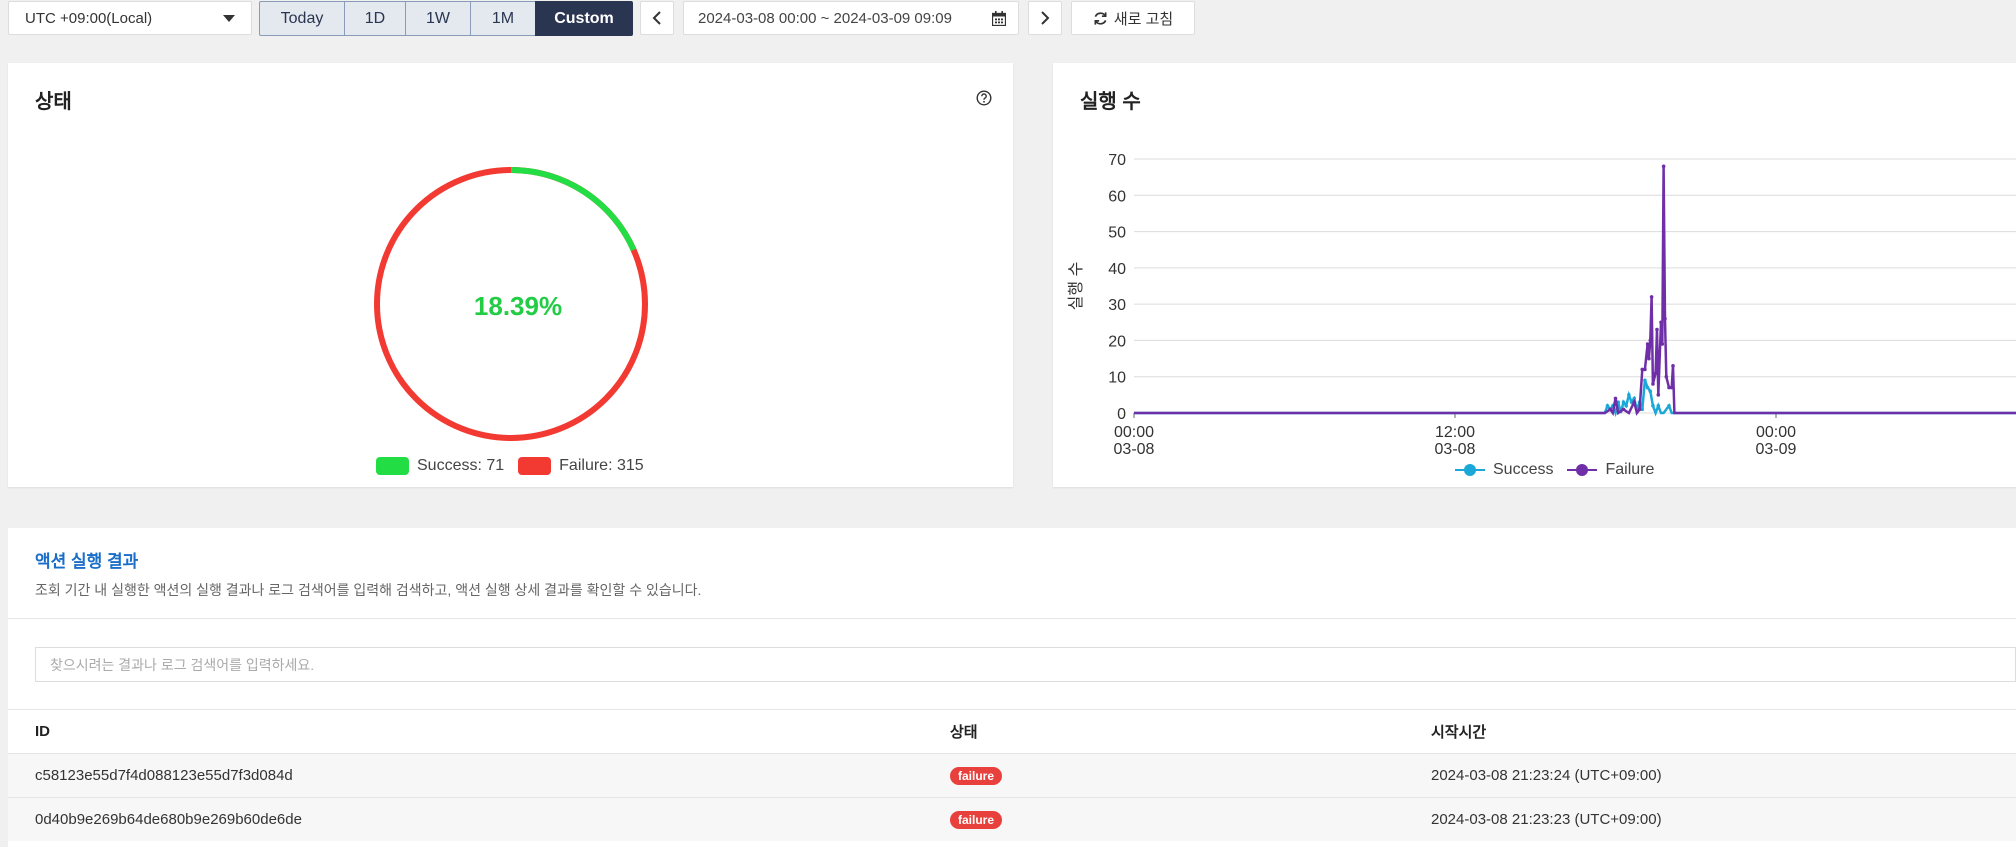 This screenshot has height=847, width=2016. I want to click on legend-success-label: Success: 71, so click(461, 465).